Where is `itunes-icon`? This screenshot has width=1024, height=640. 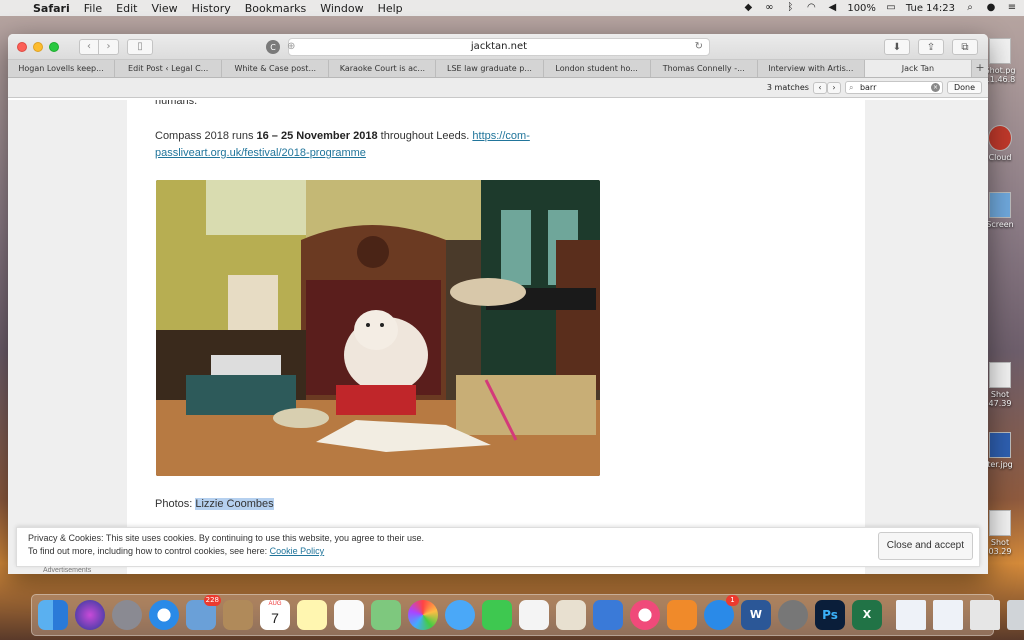 itunes-icon is located at coordinates (645, 615).